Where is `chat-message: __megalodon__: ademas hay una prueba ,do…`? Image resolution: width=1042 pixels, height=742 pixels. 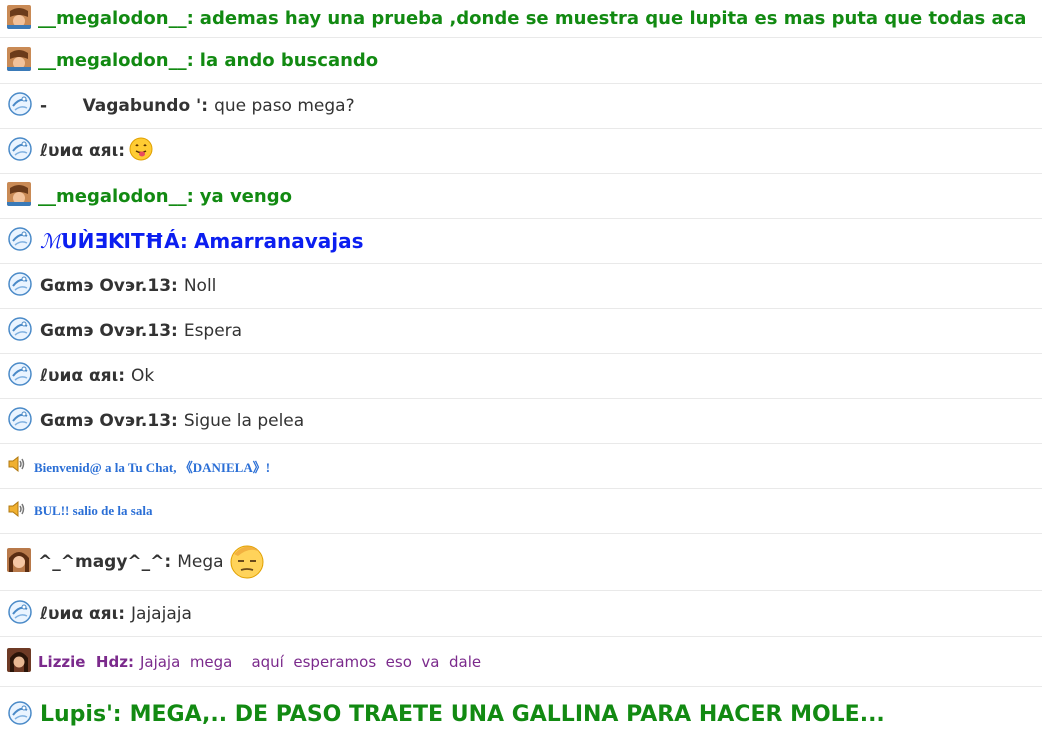
chat-message: __megalodon__: ademas hay una prueba ,do… is located at coordinates (521, 19).